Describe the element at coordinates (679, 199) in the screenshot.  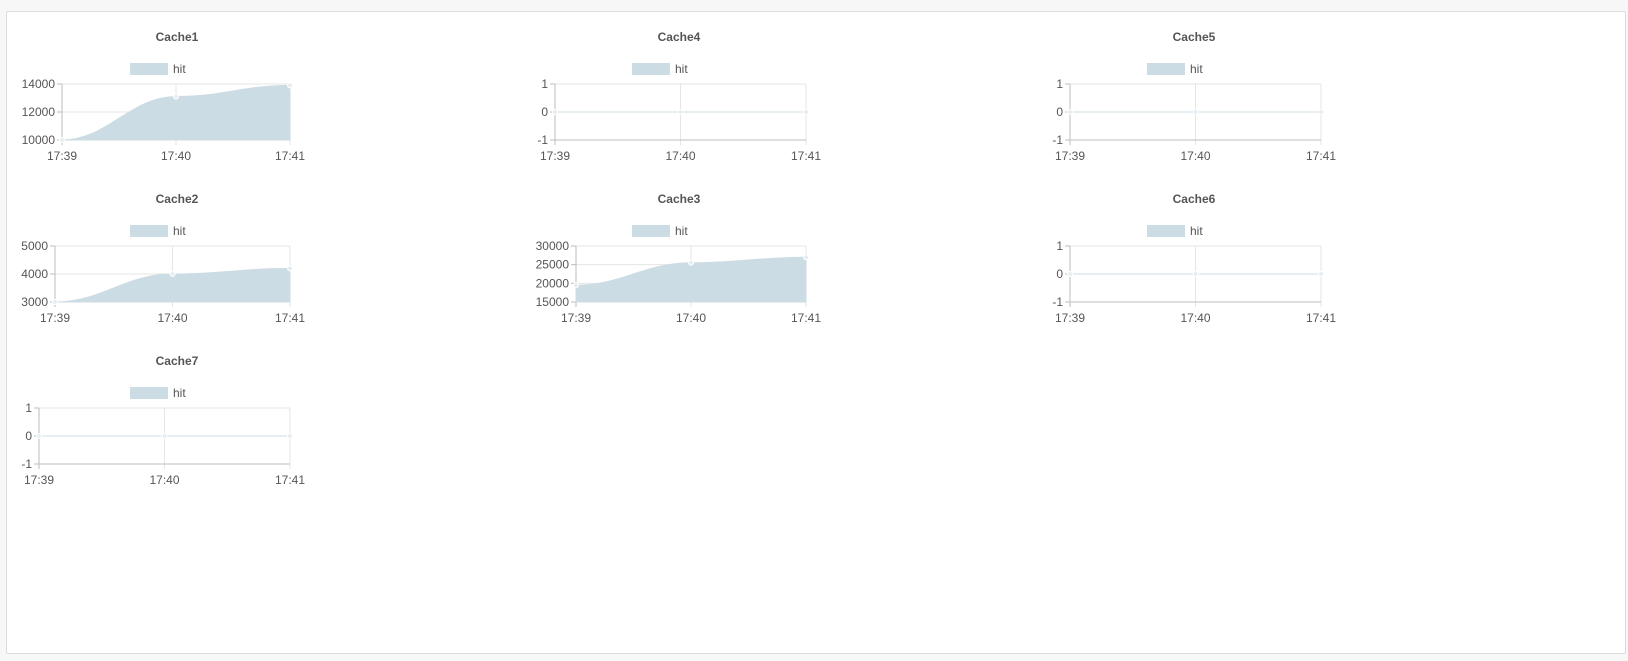
I see `chart-title: Cache3` at that location.